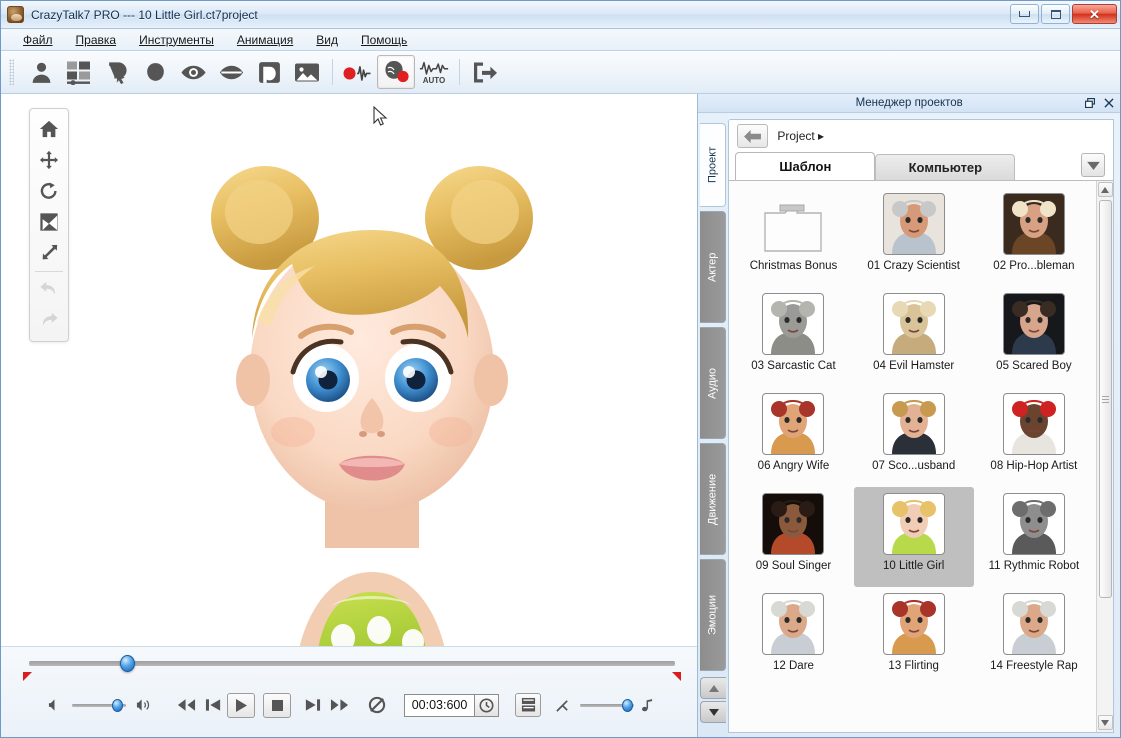 This screenshot has height=738, width=1121. What do you see at coordinates (914, 237) in the screenshot?
I see `template-item: 01 Crazy Scientist` at bounding box center [914, 237].